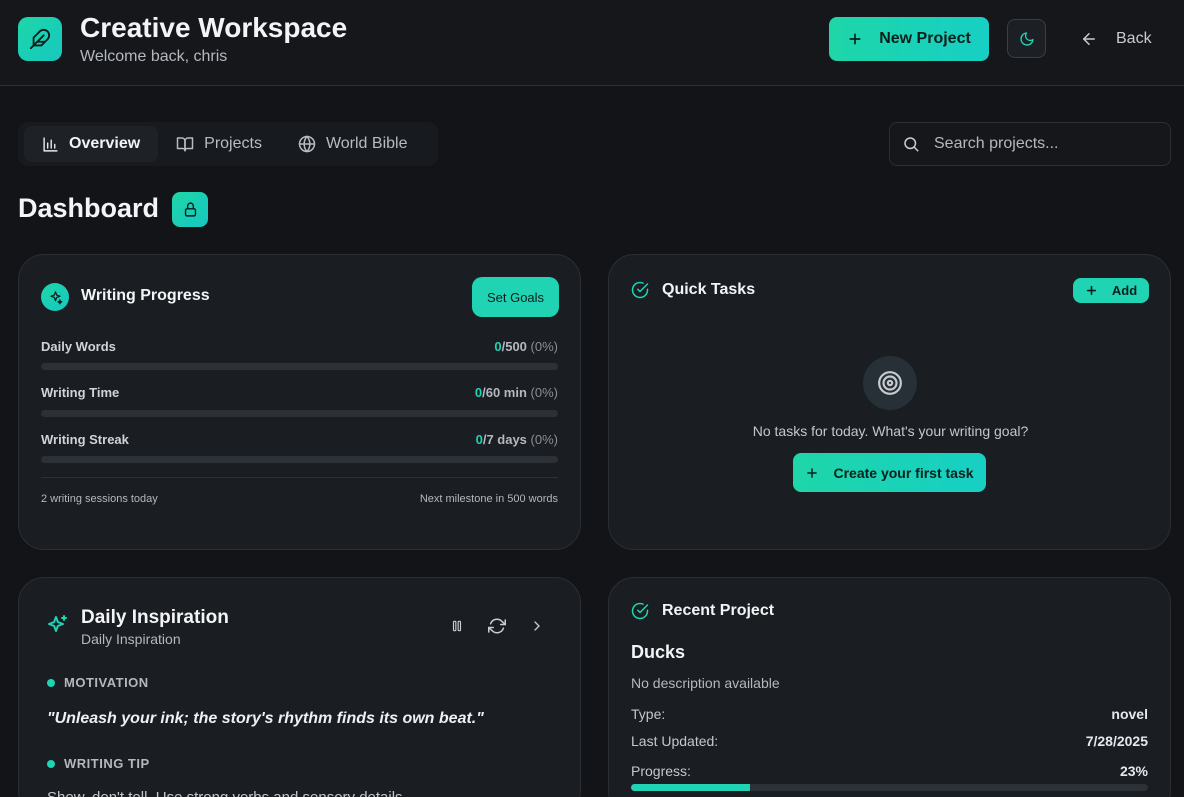 The image size is (1184, 797). I want to click on target-icon, so click(890, 383).